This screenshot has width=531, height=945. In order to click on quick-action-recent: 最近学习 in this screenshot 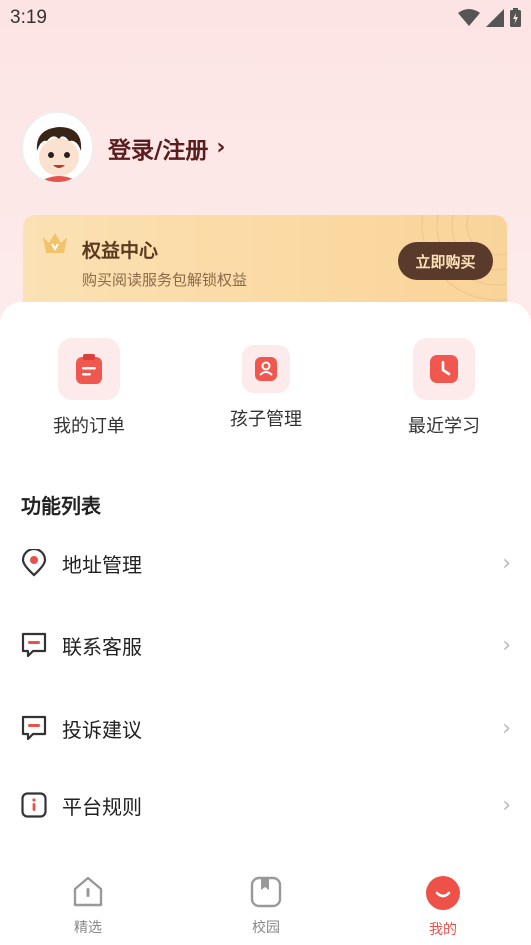, I will do `click(444, 388)`.